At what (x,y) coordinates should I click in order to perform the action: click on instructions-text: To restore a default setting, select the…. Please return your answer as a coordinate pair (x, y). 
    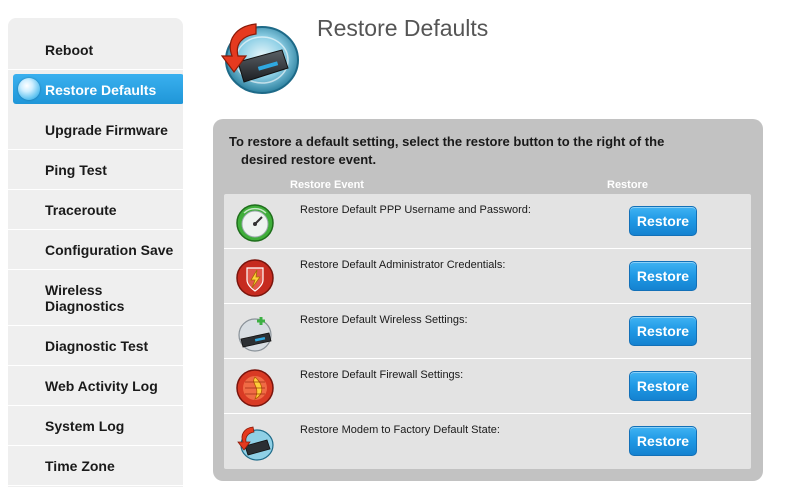
    Looking at the image, I should click on (484, 151).